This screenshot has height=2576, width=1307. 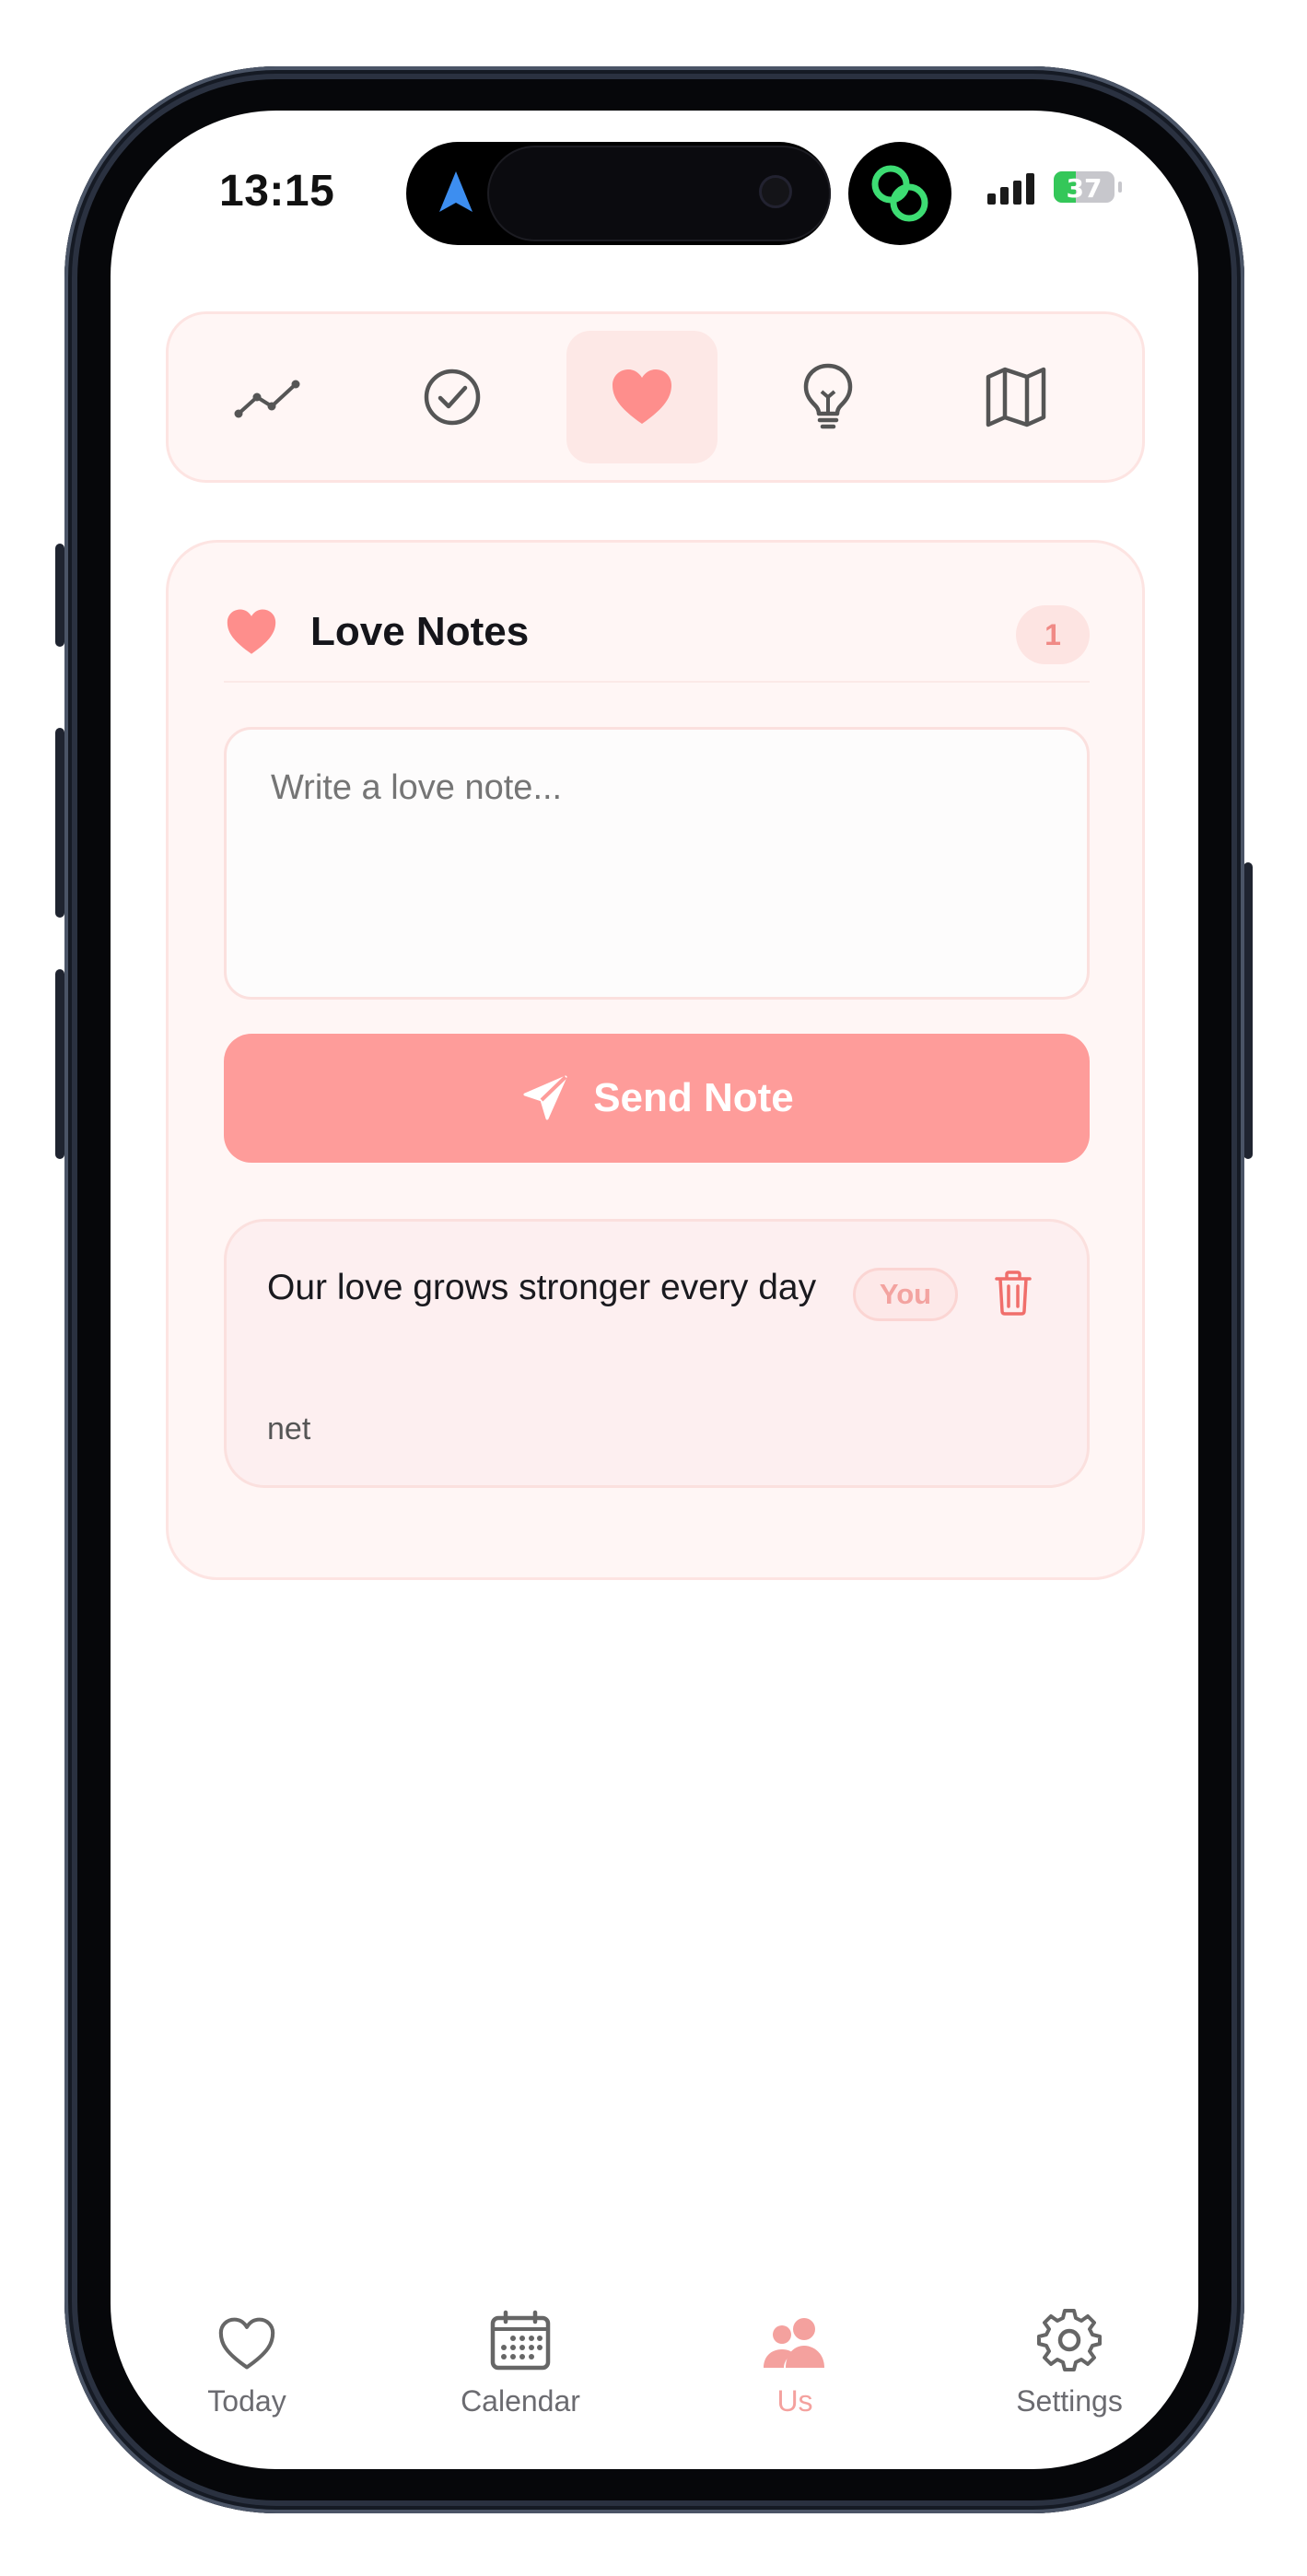 I want to click on send-note-label: Send Note, so click(x=693, y=1097).